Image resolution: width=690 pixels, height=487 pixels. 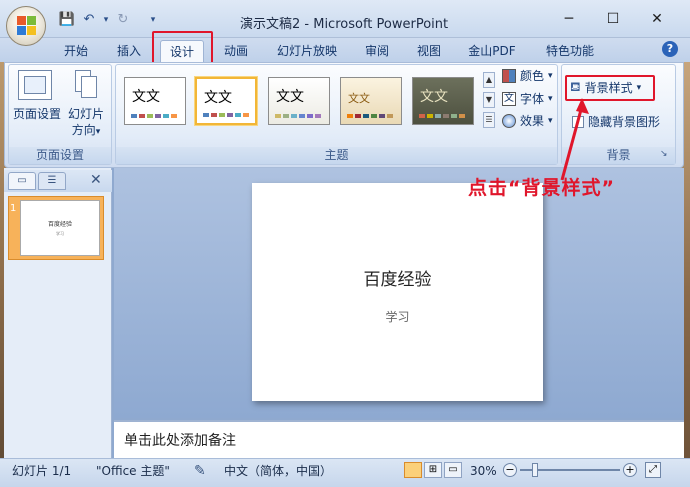 What do you see at coordinates (670, 49) in the screenshot?
I see `help-icon: ?` at bounding box center [670, 49].